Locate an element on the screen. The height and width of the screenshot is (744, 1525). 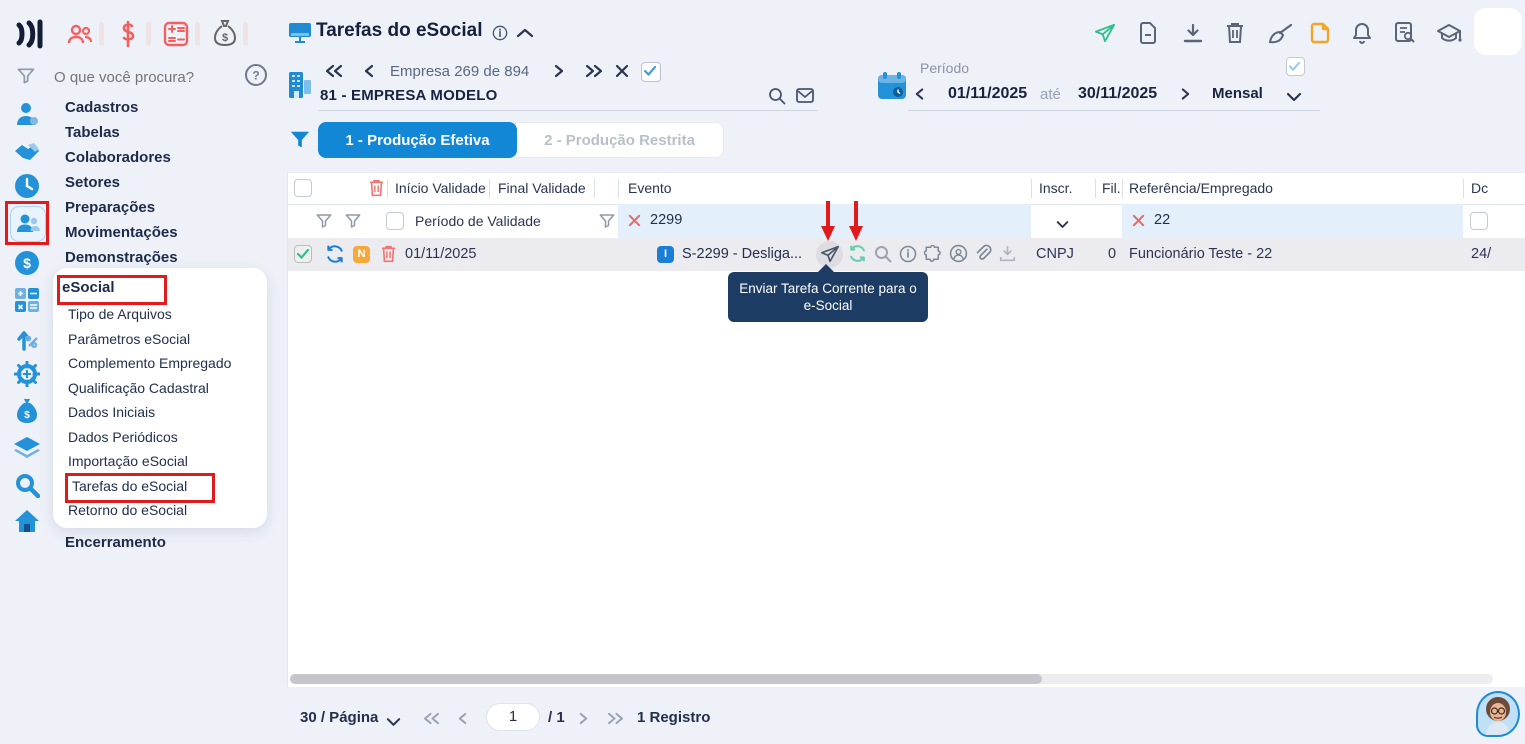
search-input is located at coordinates (144, 77).